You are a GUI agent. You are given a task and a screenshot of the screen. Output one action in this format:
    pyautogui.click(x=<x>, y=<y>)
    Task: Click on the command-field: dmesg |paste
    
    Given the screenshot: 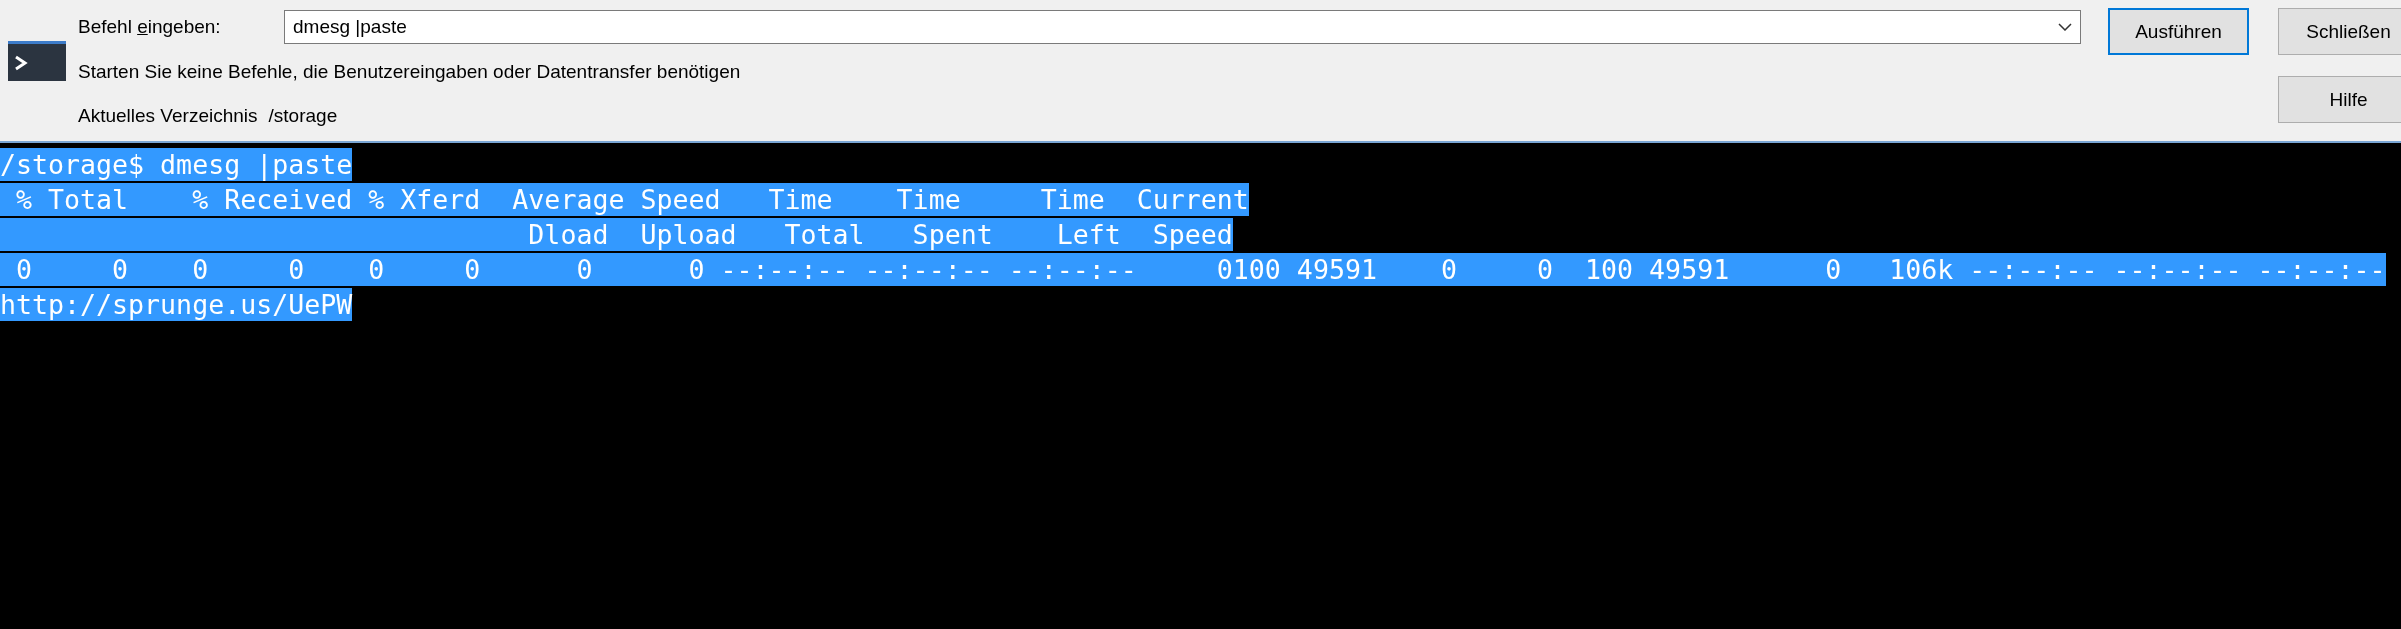 What is the action you would take?
    pyautogui.click(x=1182, y=27)
    